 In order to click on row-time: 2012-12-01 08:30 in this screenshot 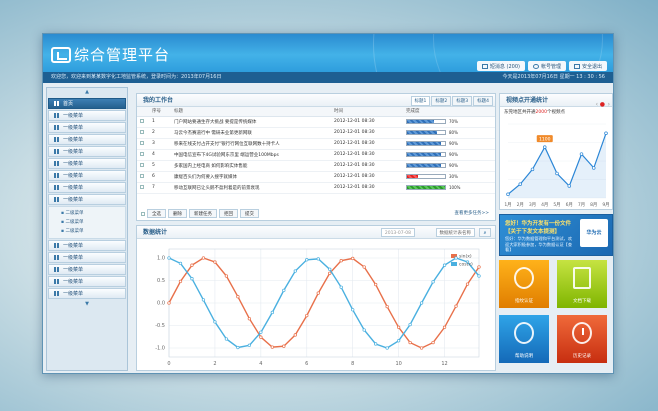, I will do `click(367, 144)`.